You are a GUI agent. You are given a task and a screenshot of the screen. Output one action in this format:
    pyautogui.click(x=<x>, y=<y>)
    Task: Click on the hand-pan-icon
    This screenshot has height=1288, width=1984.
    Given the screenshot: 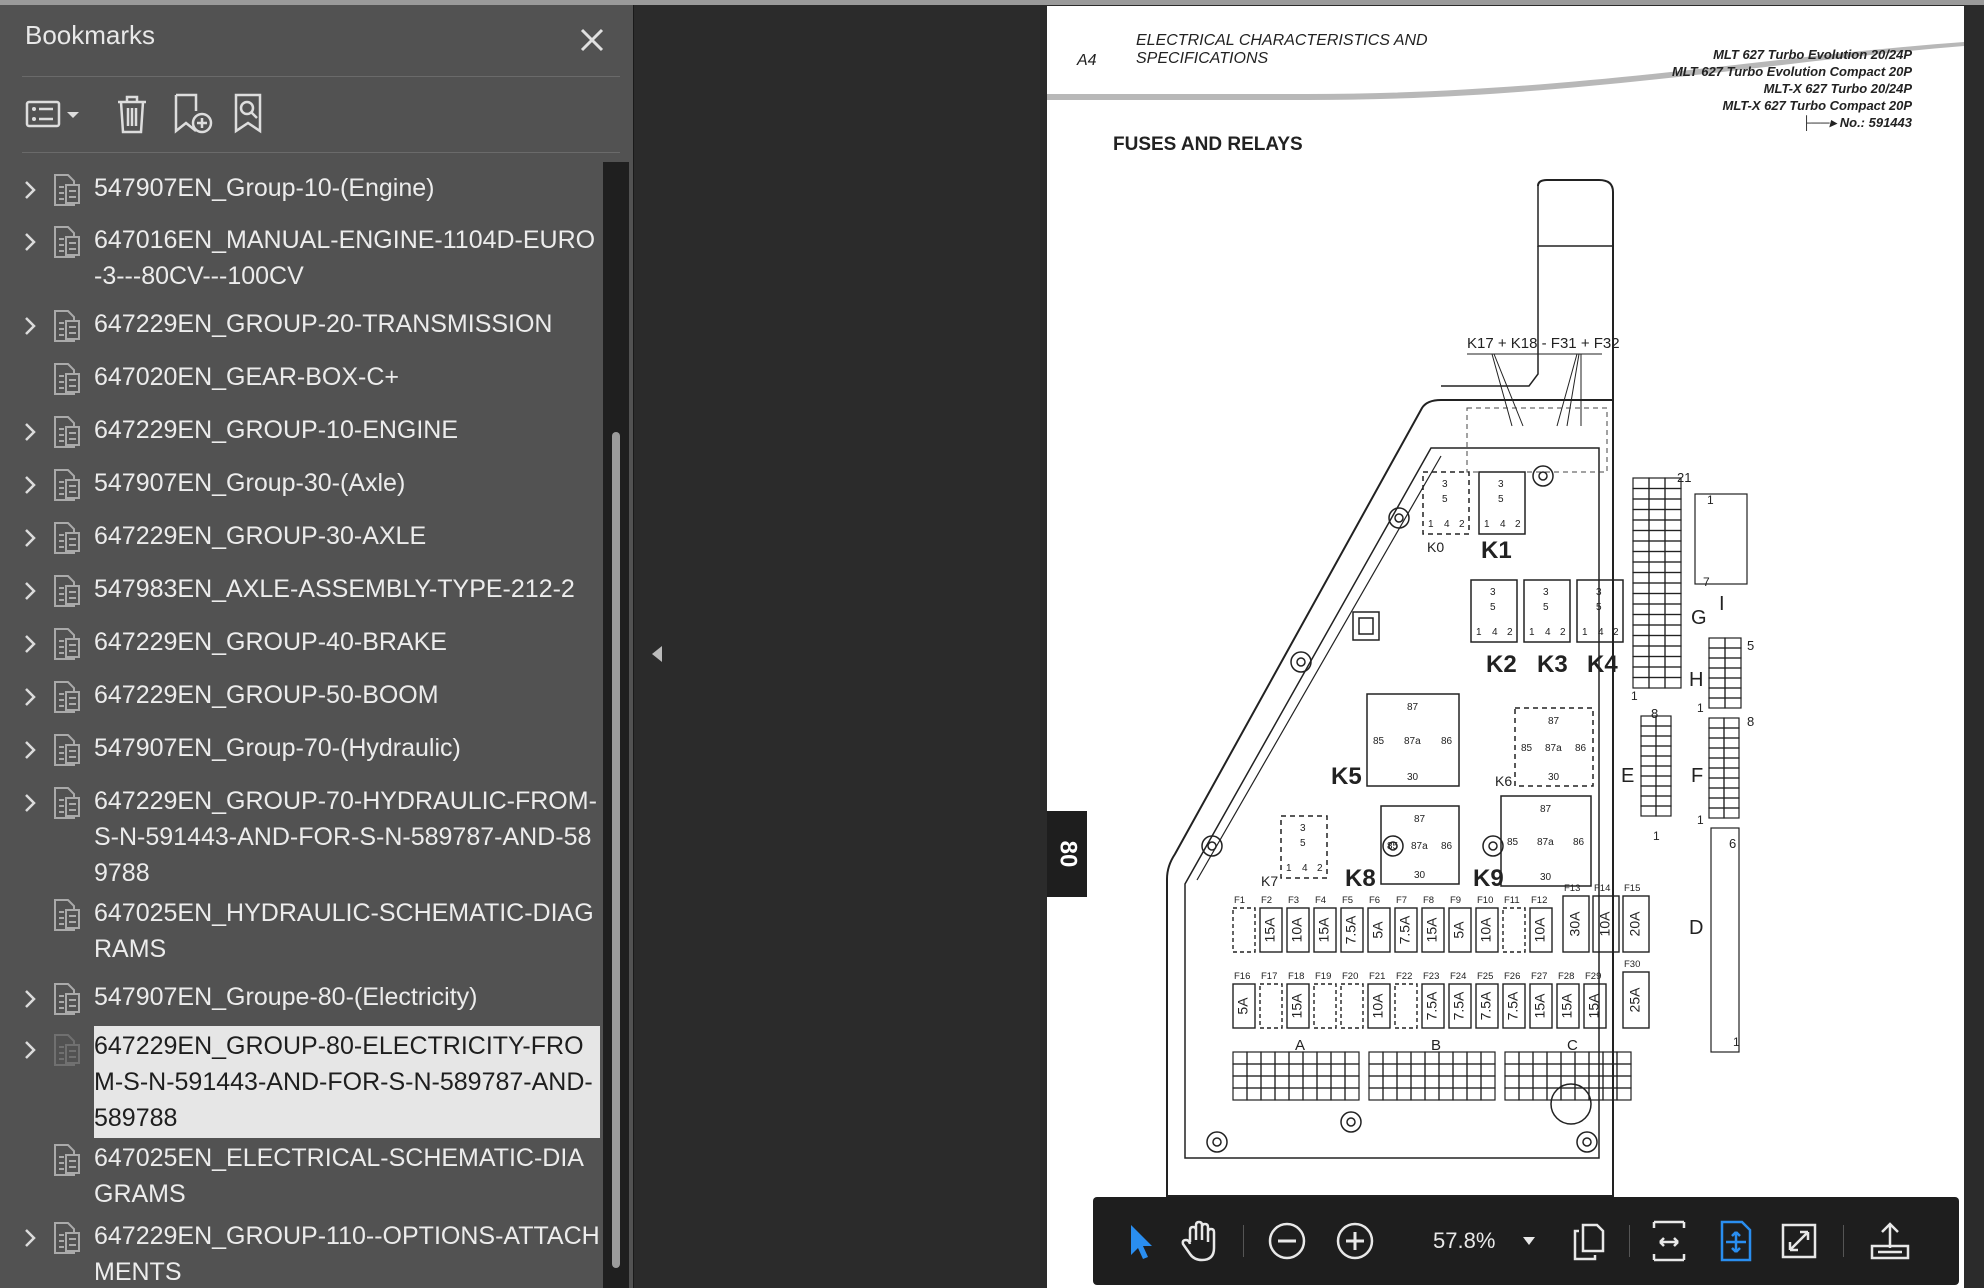 What is the action you would take?
    pyautogui.click(x=1200, y=1241)
    